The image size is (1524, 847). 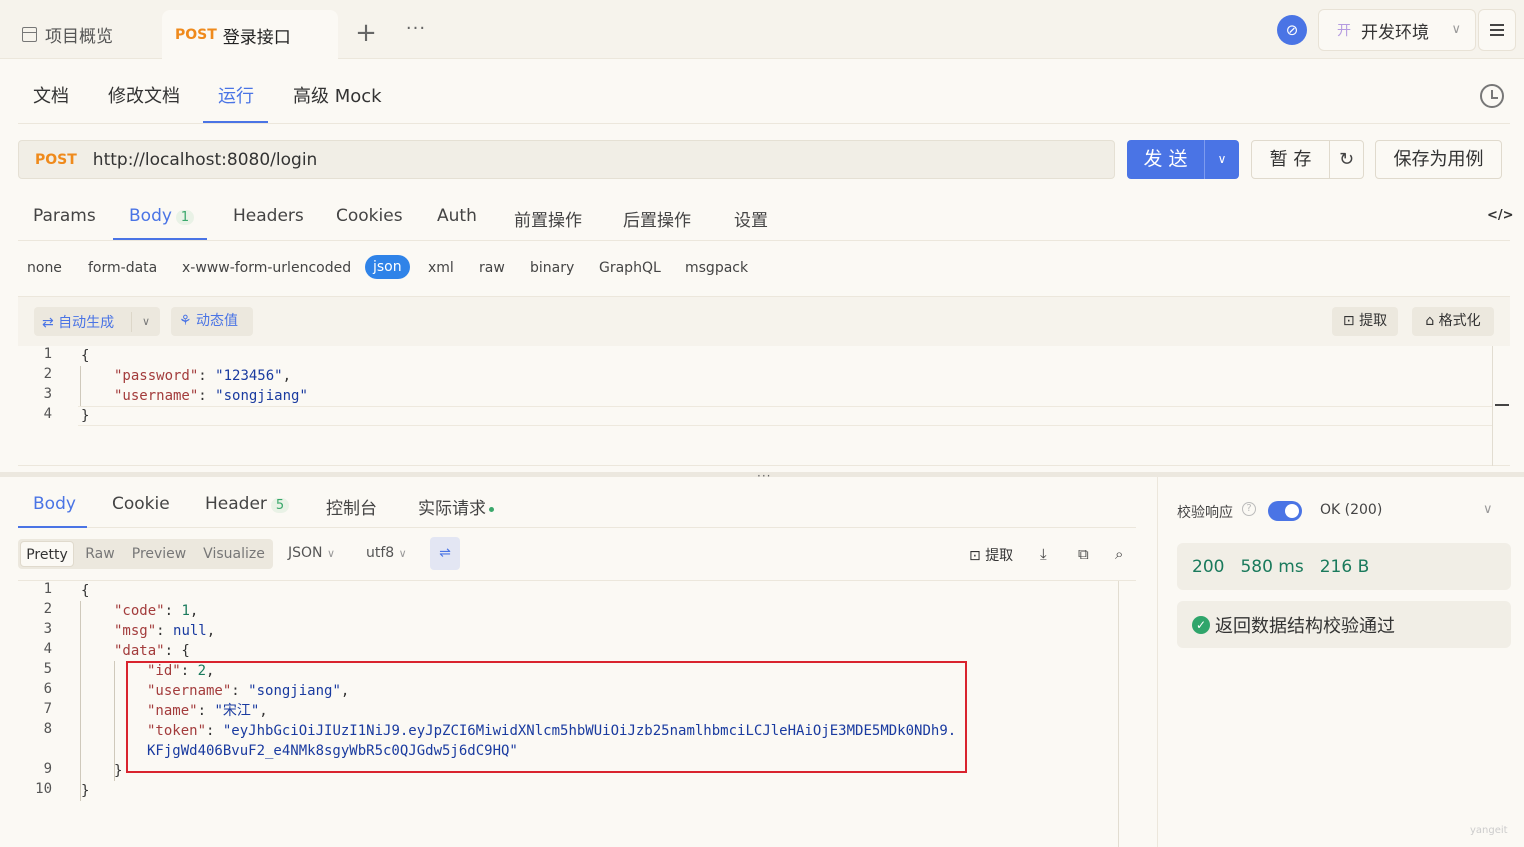 What do you see at coordinates (266, 268) in the screenshot?
I see `bodytype-x-www-form-urlencoded: x-www-form-urlencoded` at bounding box center [266, 268].